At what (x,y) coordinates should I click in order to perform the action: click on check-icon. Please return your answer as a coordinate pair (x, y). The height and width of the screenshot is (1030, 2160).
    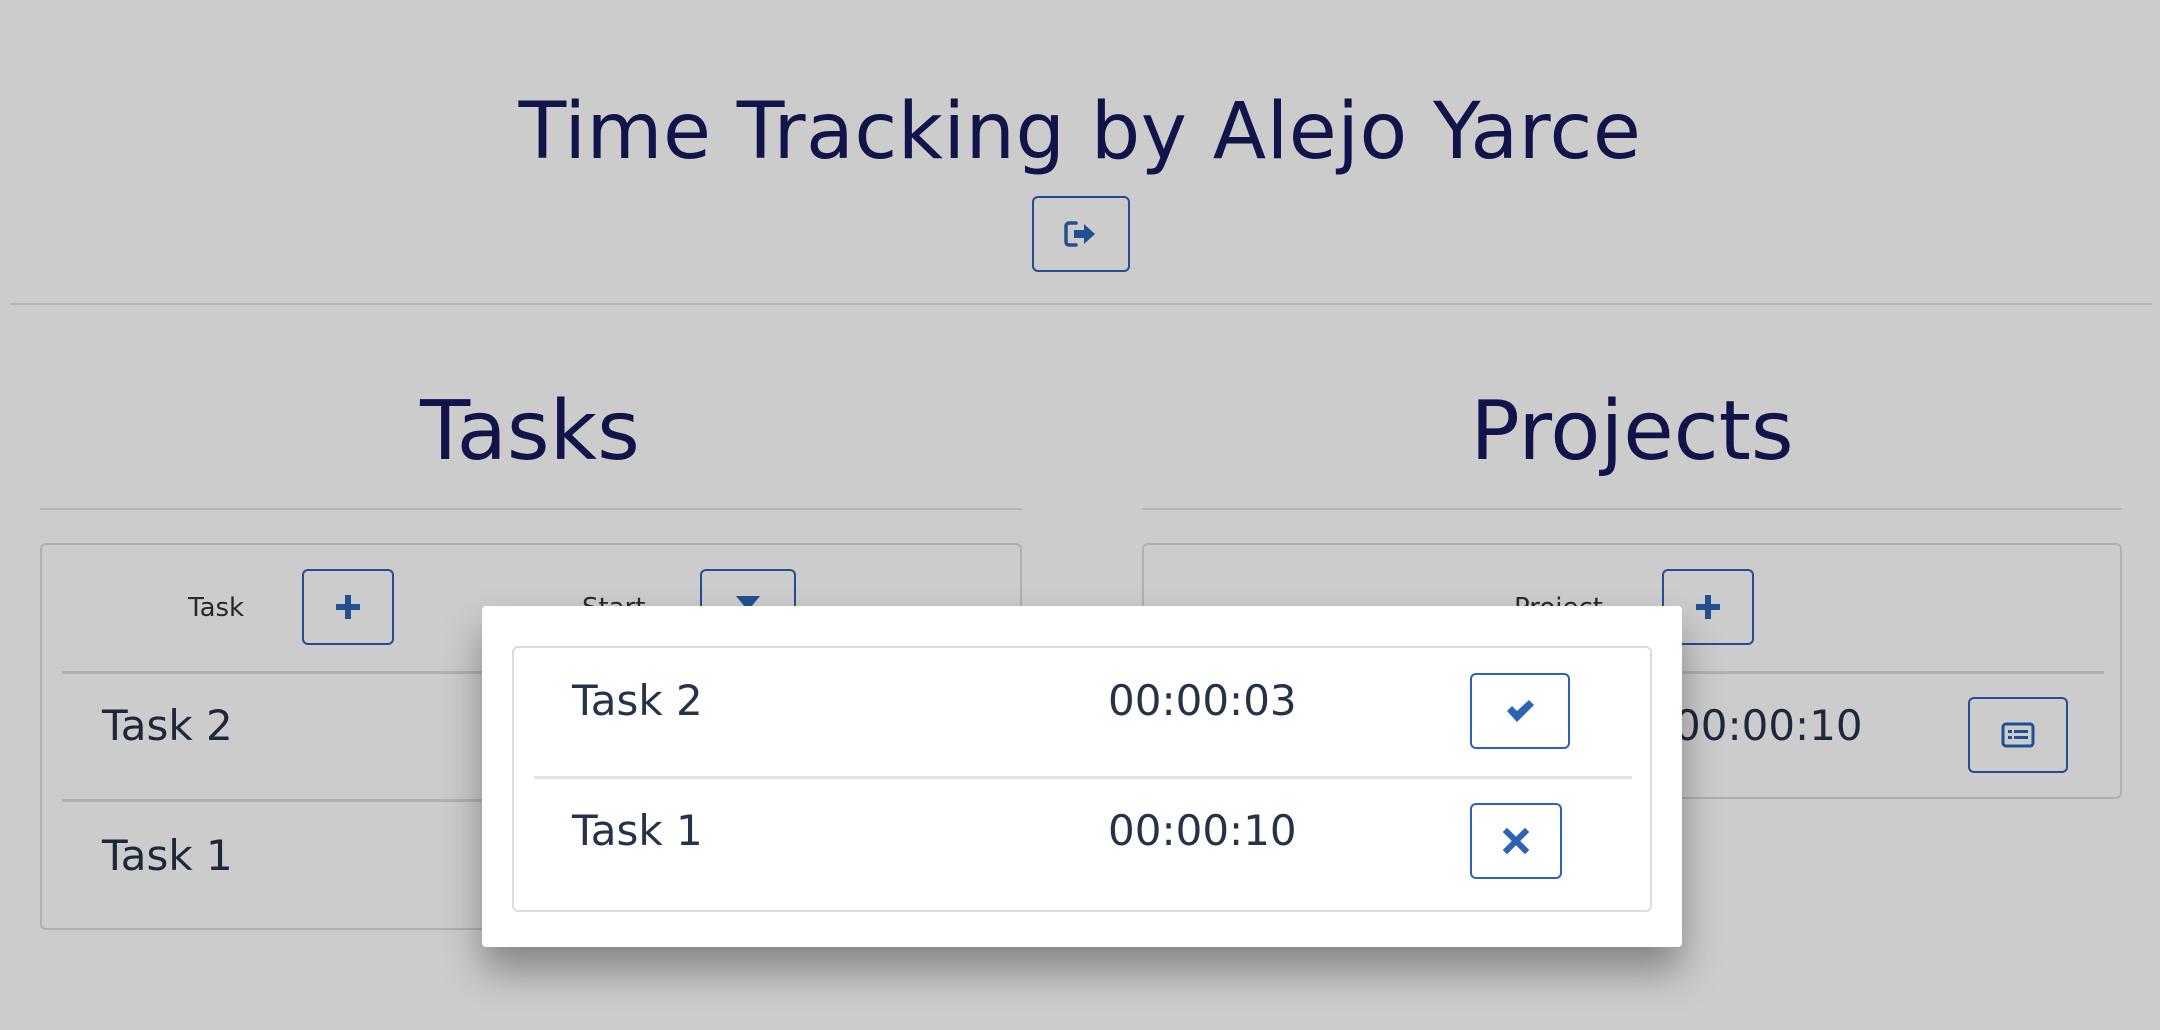
    Looking at the image, I should click on (1520, 711).